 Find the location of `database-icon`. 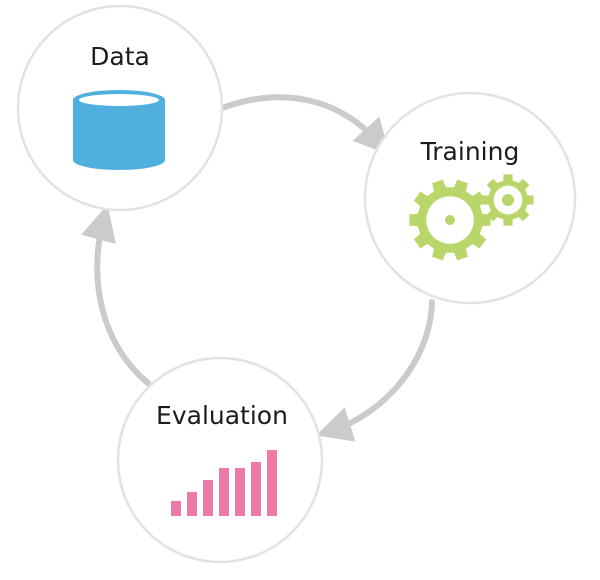

database-icon is located at coordinates (119, 130).